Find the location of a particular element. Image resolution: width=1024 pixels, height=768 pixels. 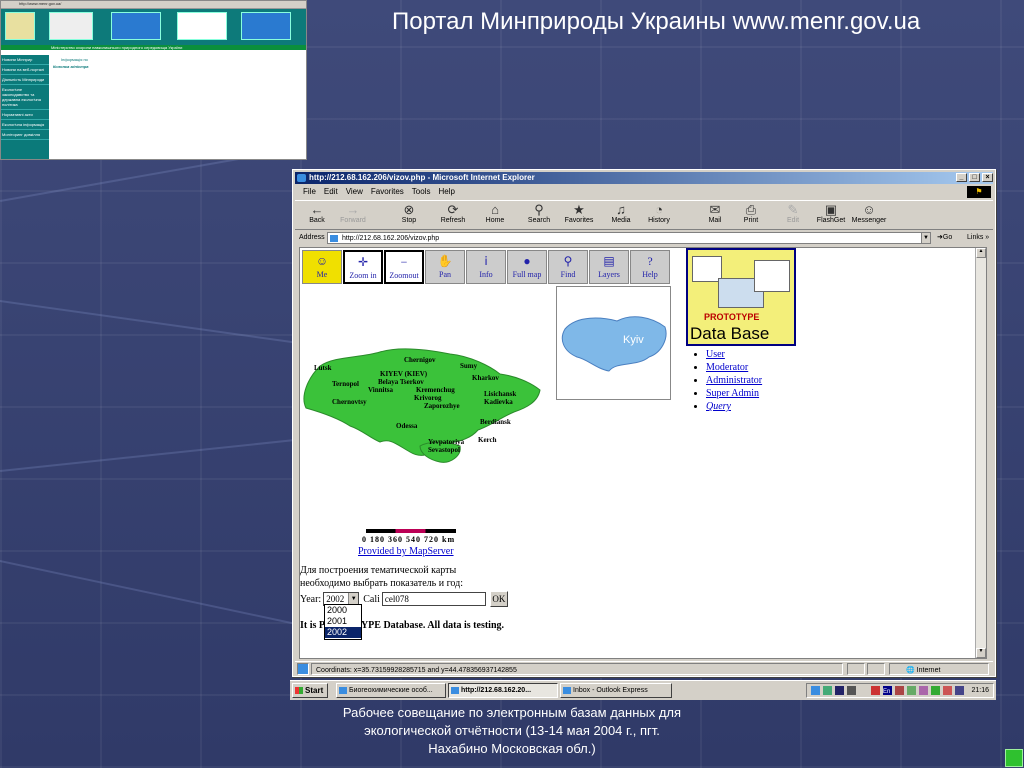

thumbnail-info-label: Інформація по is located at coordinates (74, 59).